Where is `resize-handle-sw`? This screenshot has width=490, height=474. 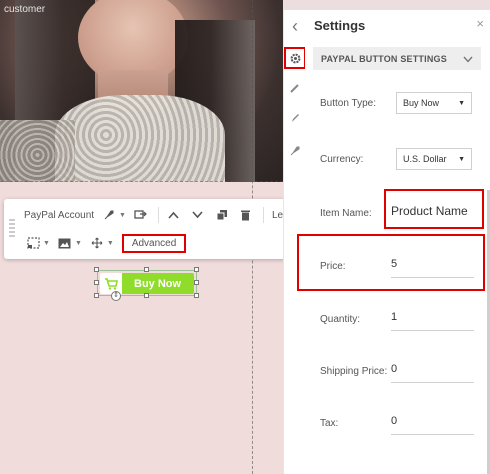 resize-handle-sw is located at coordinates (96, 295).